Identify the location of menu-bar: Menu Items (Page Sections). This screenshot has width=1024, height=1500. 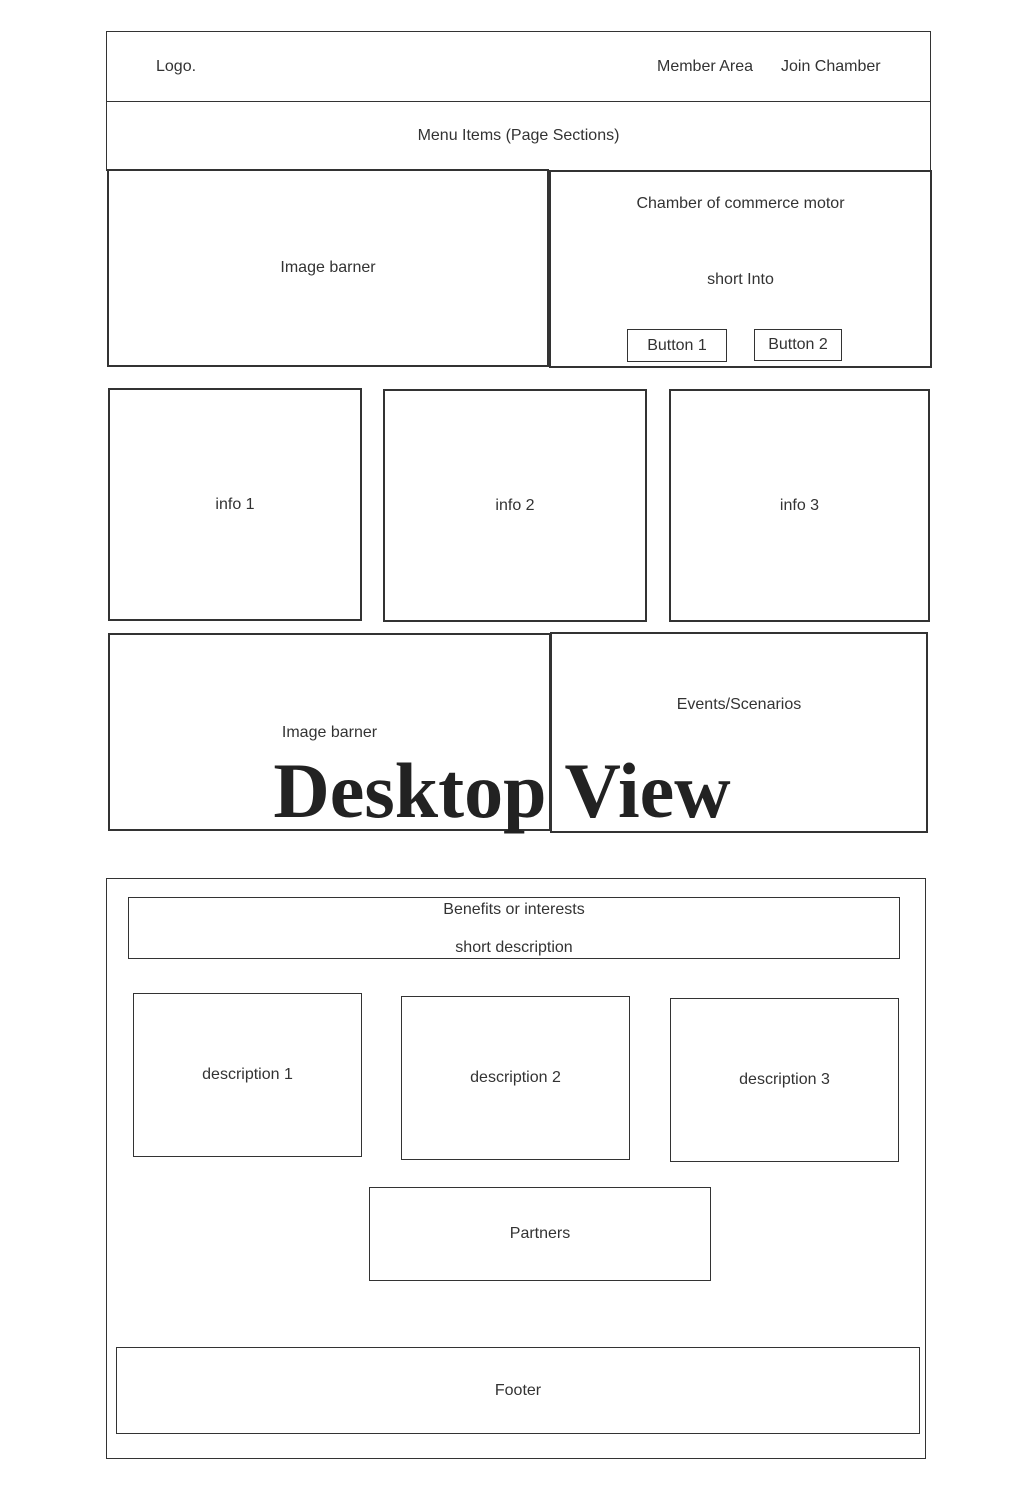
(518, 136).